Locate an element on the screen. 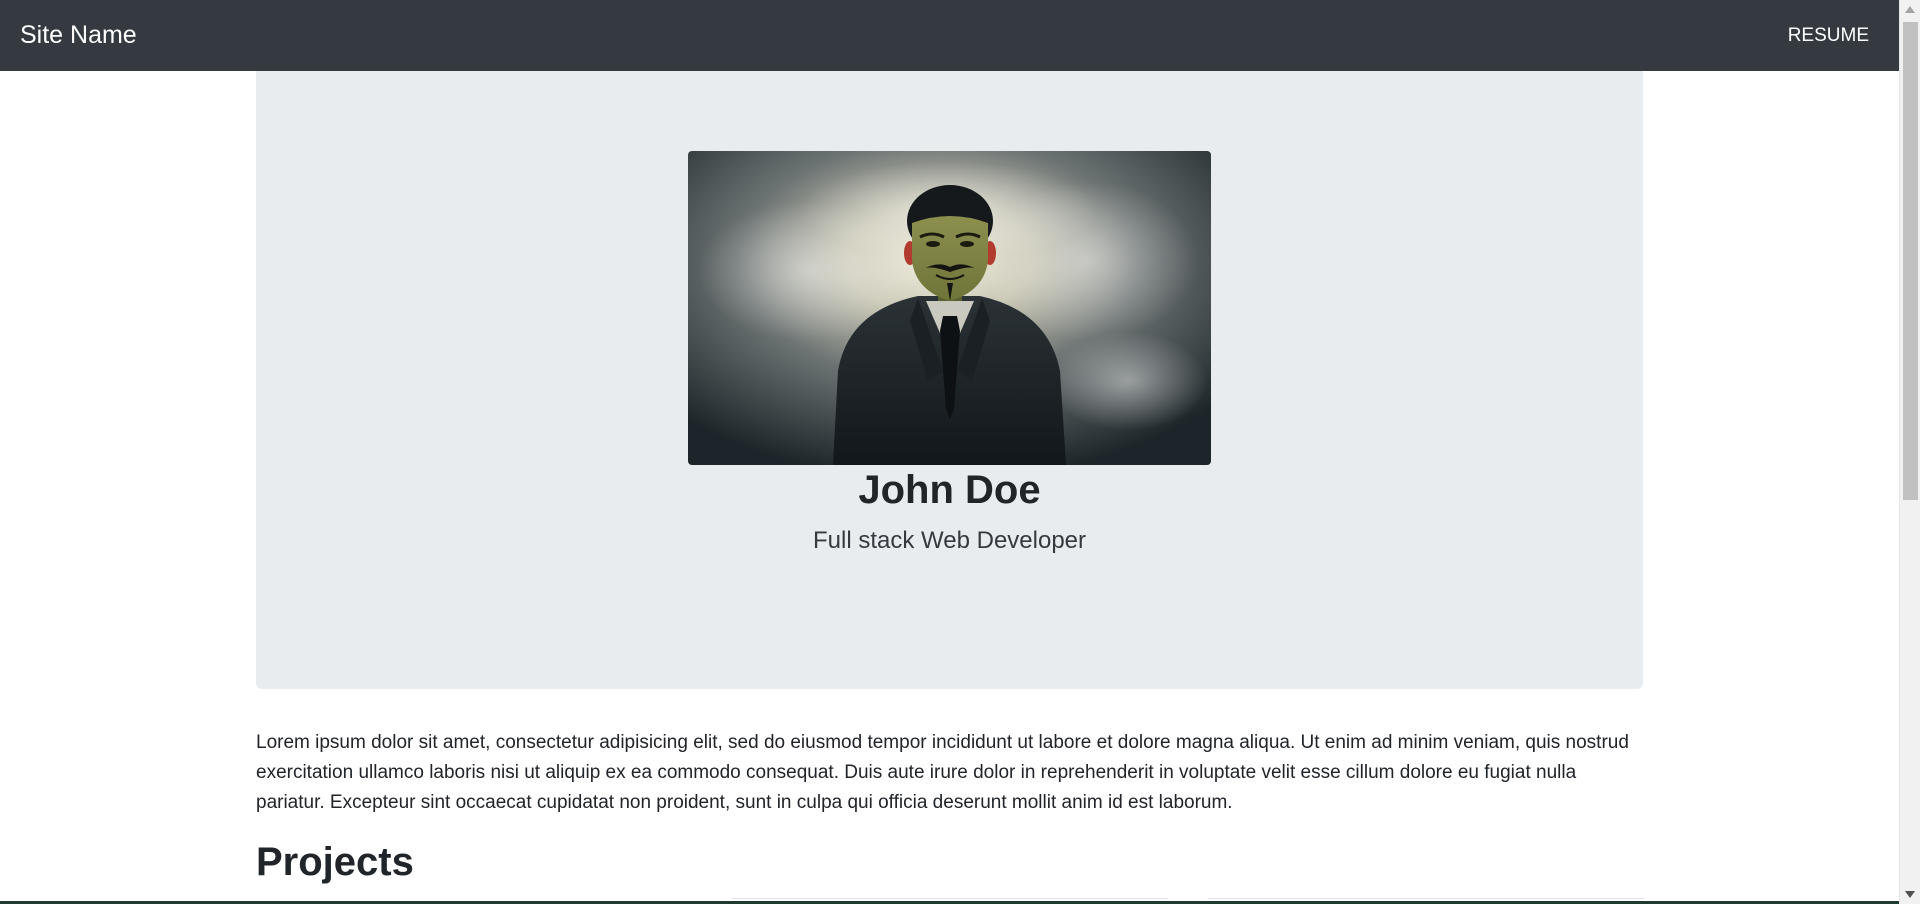 The image size is (1920, 904). scrollbar-thumb is located at coordinates (1910, 261).